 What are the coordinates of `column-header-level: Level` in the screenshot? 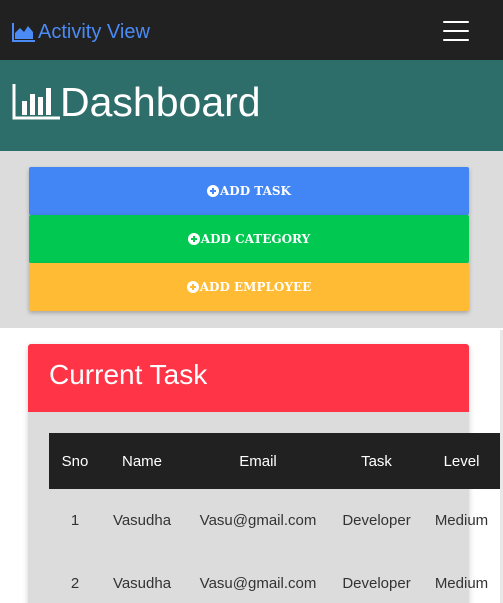 It's located at (461, 461).